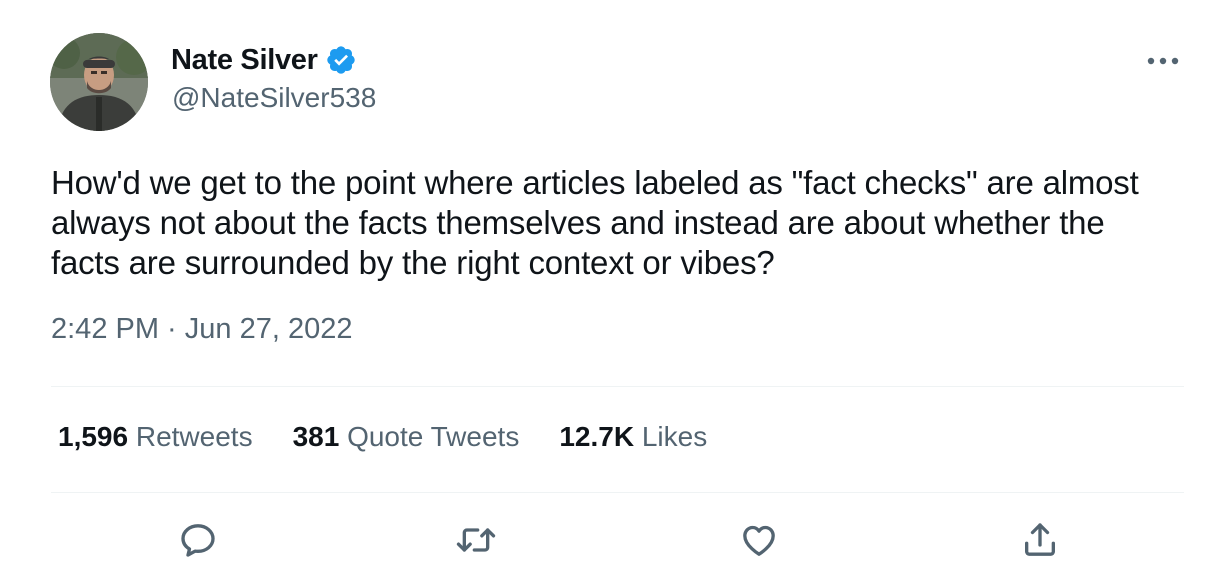 The image size is (1228, 584). I want to click on reply-icon, so click(198, 540).